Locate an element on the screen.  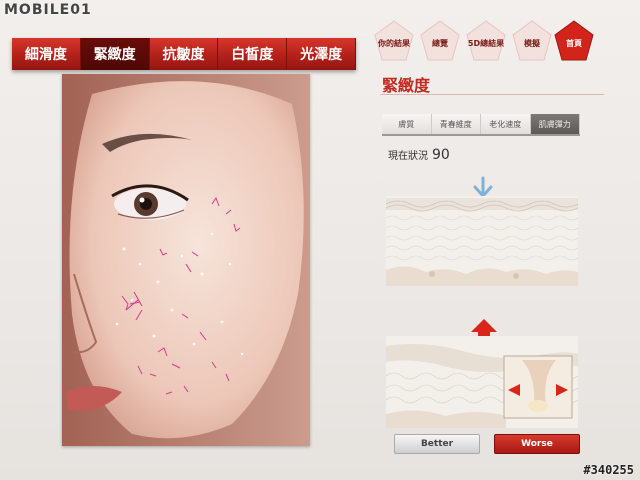
status-label: 現在狀況 is located at coordinates (408, 156).